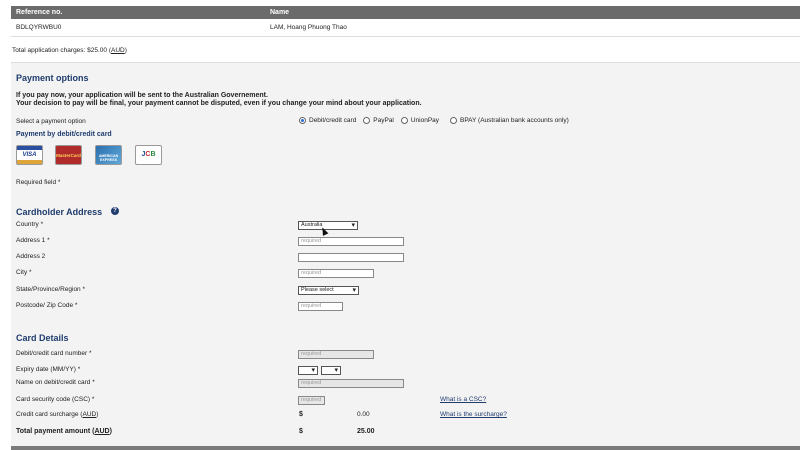 The height and width of the screenshot is (450, 800). What do you see at coordinates (419, 120) in the screenshot?
I see `radio-unionpay: UnionPay` at bounding box center [419, 120].